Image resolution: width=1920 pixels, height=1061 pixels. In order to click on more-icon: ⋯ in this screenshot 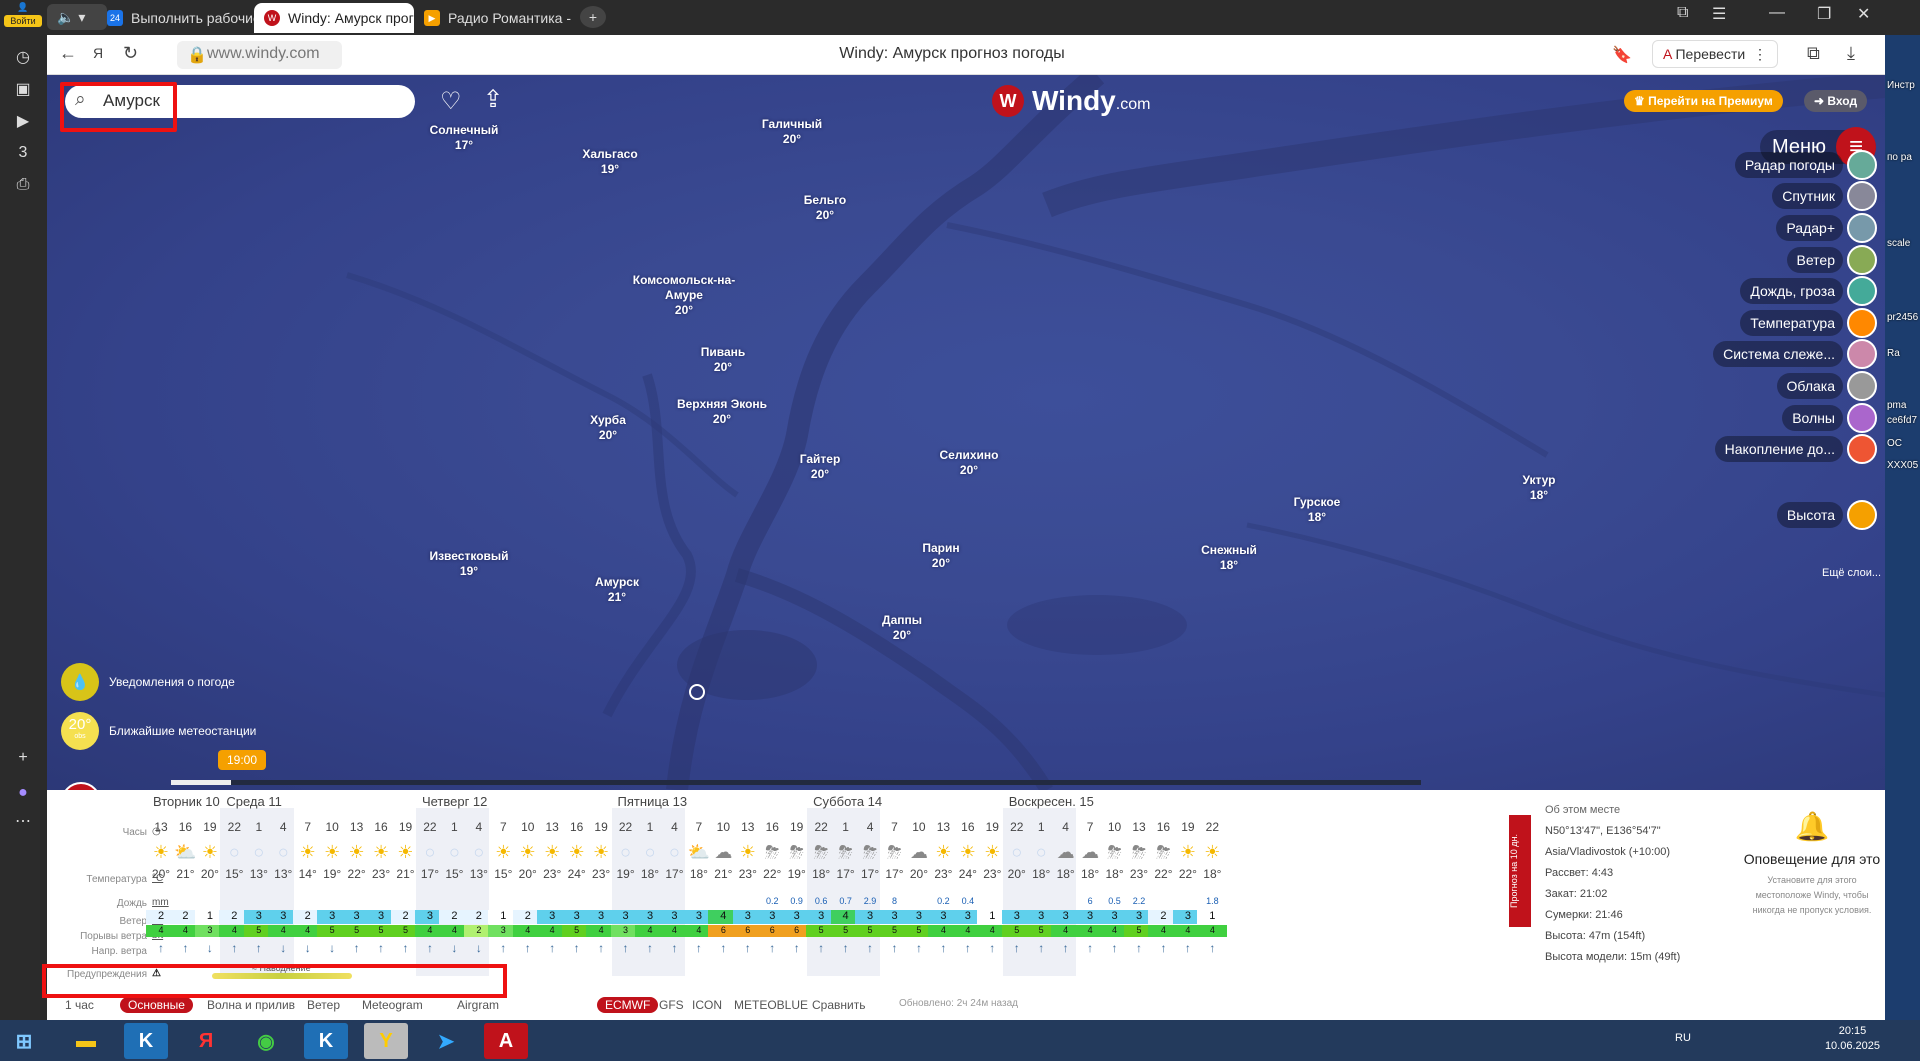, I will do `click(23, 821)`.